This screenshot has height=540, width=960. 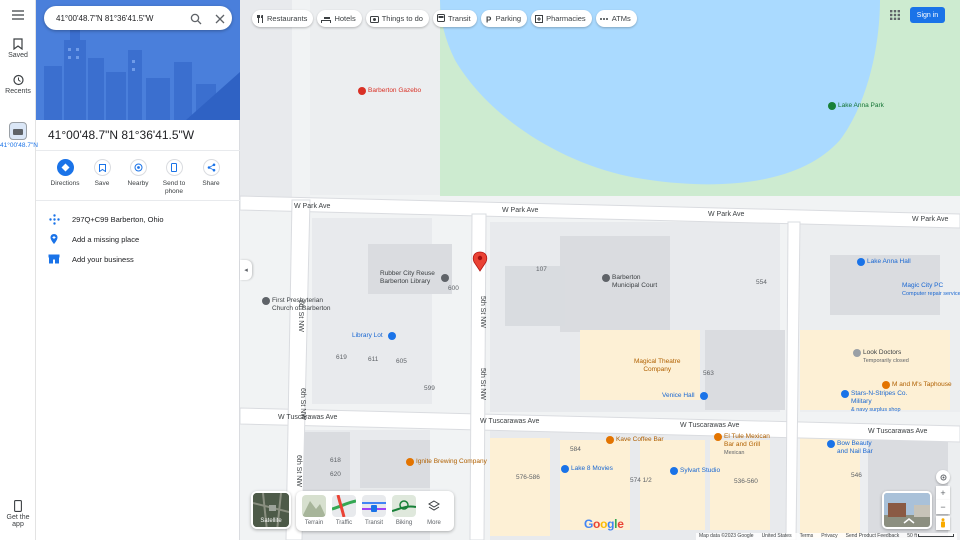 What do you see at coordinates (927, 15) in the screenshot?
I see `sign-in-button: Sign in` at bounding box center [927, 15].